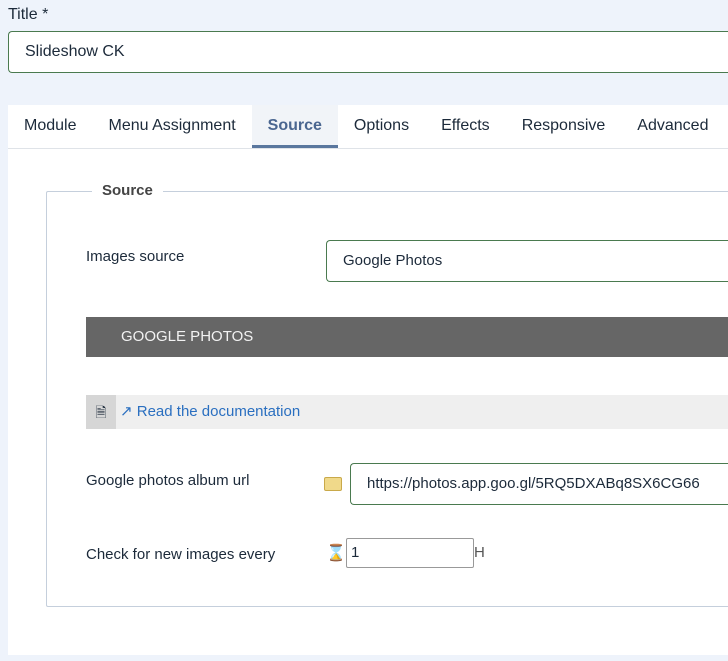 This screenshot has height=661, width=728. Describe the element at coordinates (181, 554) in the screenshot. I see `check-interval-label: Check for new images every` at that location.